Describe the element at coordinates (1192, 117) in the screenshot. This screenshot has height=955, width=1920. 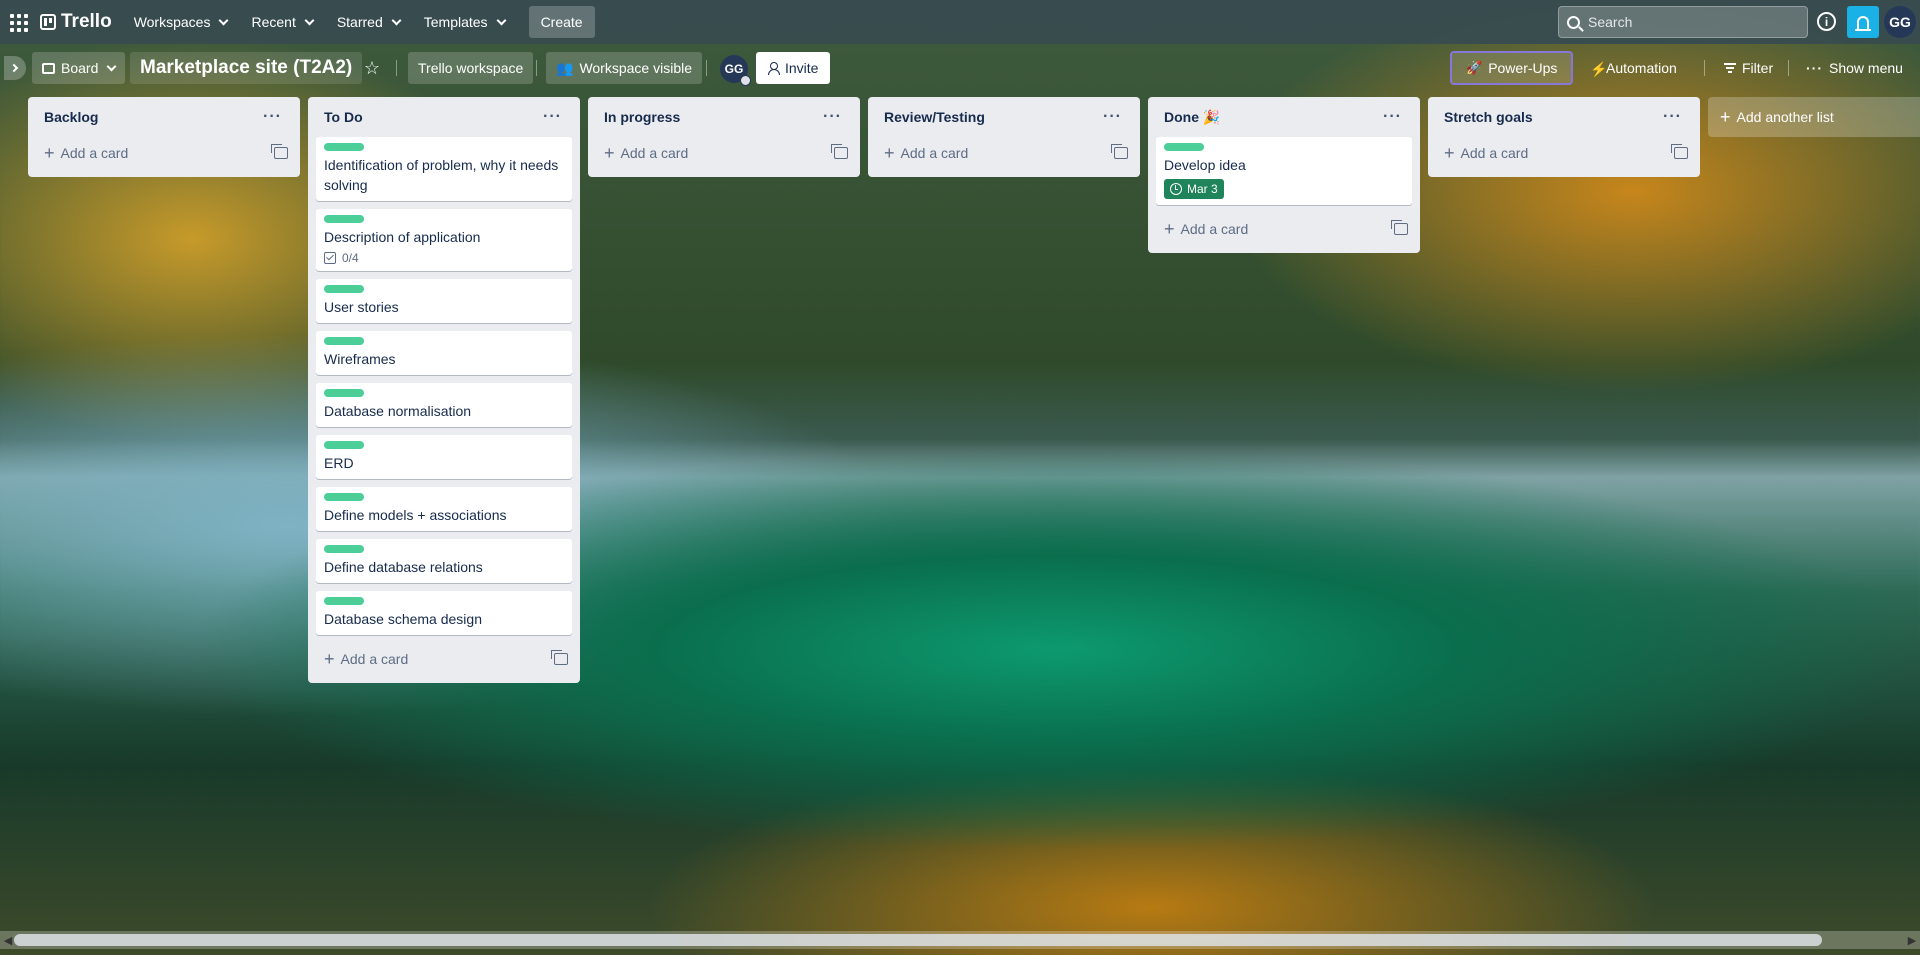
I see `list-title: Done 🎉` at that location.